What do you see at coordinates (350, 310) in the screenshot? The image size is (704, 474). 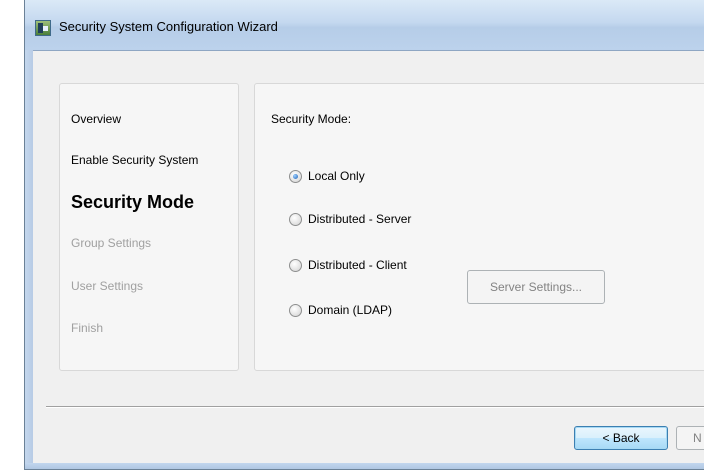 I see `radio-domain-ldap-label: Domain (LDAP)` at bounding box center [350, 310].